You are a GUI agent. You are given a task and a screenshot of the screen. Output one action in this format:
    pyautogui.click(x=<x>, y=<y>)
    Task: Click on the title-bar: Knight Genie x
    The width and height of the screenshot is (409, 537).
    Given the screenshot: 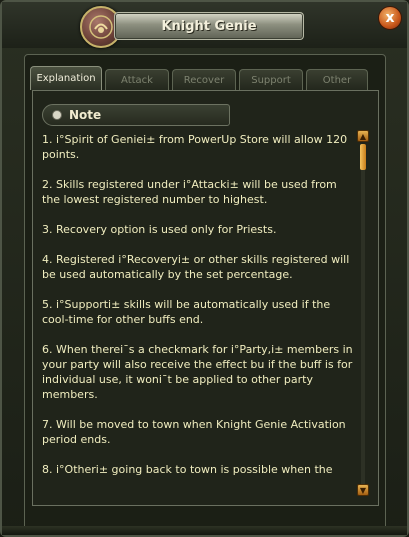 What is the action you would take?
    pyautogui.click(x=204, y=25)
    